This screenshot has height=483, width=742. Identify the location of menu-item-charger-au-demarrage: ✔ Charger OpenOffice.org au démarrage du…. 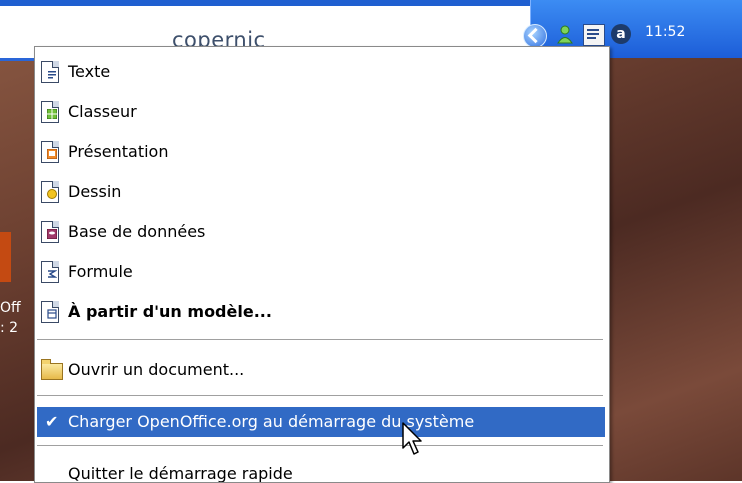
(321, 422).